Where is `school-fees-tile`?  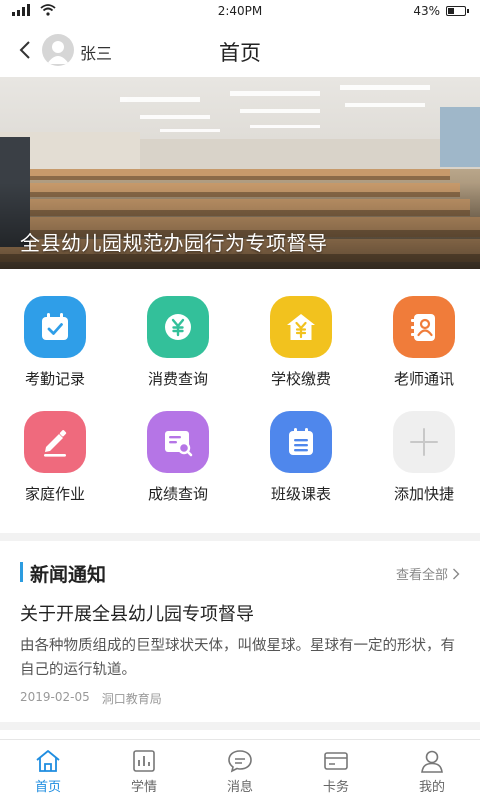
school-fees-tile is located at coordinates (301, 327).